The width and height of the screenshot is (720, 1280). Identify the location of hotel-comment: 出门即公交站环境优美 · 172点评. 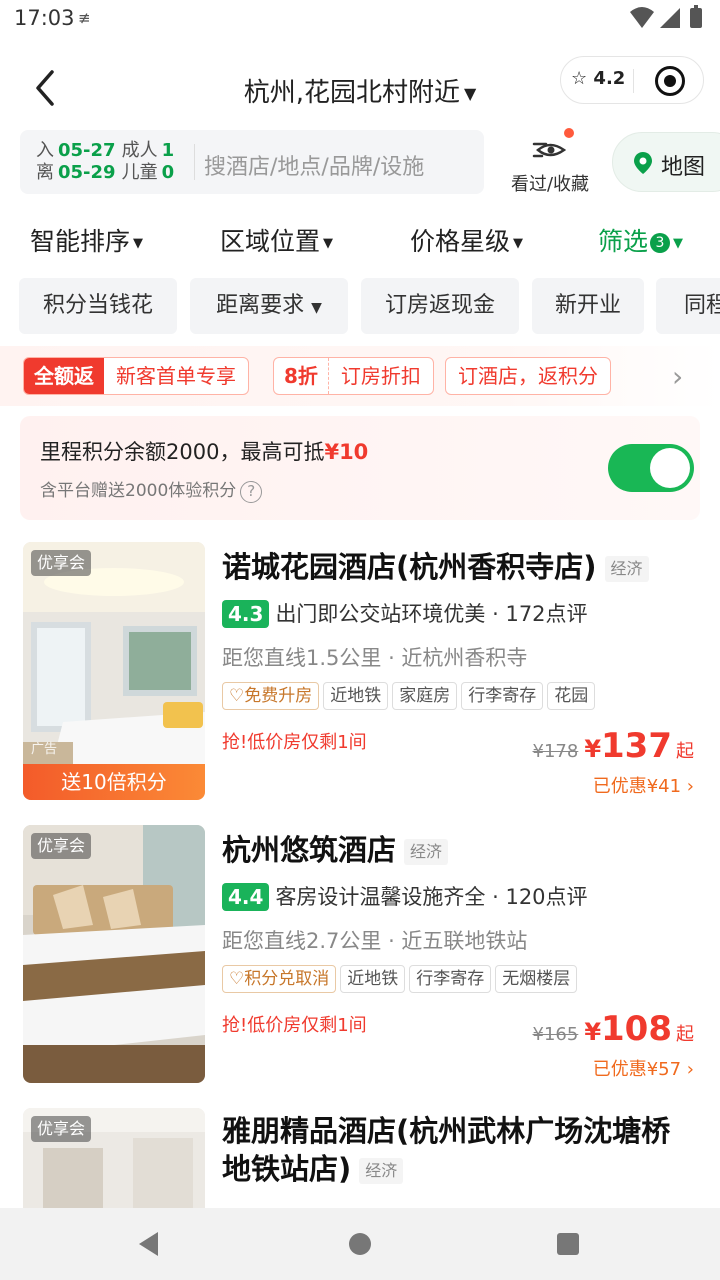
(431, 614).